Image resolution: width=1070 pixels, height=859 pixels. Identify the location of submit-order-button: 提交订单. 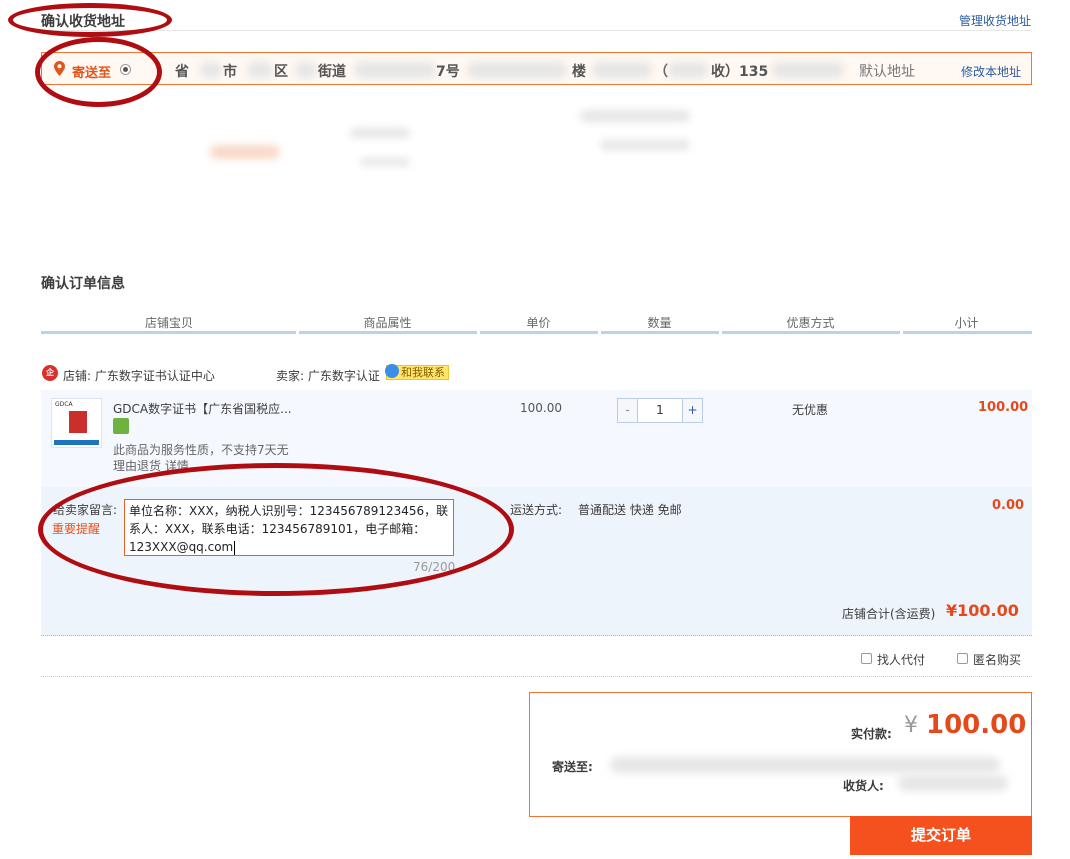
(941, 835).